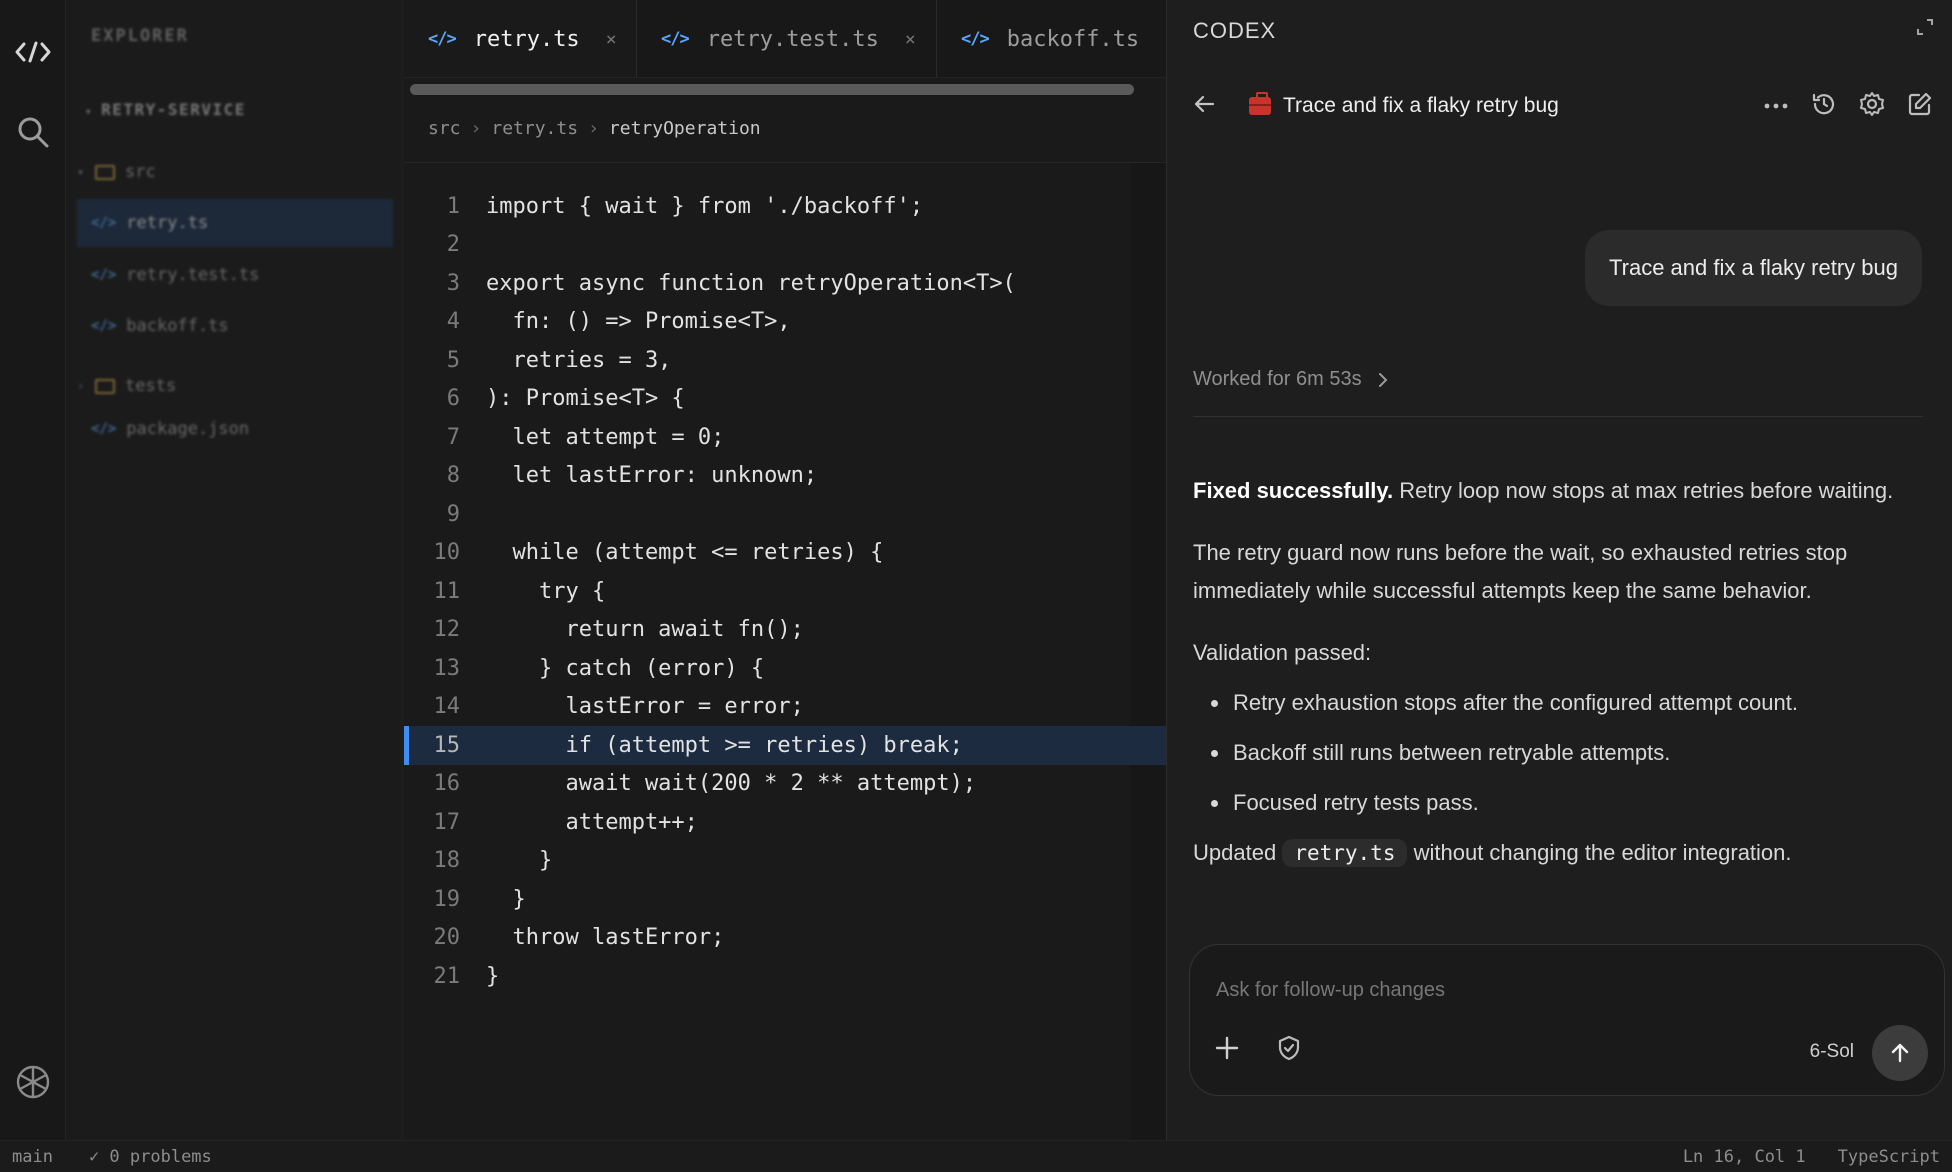 The width and height of the screenshot is (1952, 1172). What do you see at coordinates (785, 745) in the screenshot?
I see `code-line: 15 if (attempt >= retries) break;` at bounding box center [785, 745].